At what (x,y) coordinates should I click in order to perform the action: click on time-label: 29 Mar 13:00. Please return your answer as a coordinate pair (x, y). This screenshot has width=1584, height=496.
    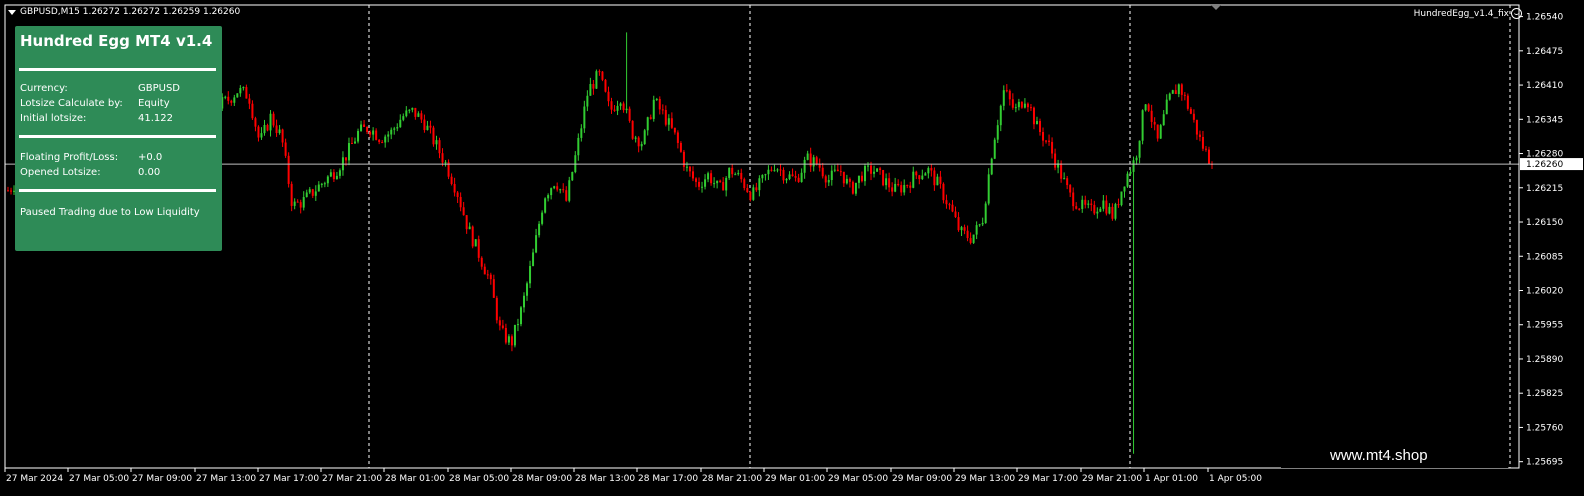
    Looking at the image, I should click on (985, 479).